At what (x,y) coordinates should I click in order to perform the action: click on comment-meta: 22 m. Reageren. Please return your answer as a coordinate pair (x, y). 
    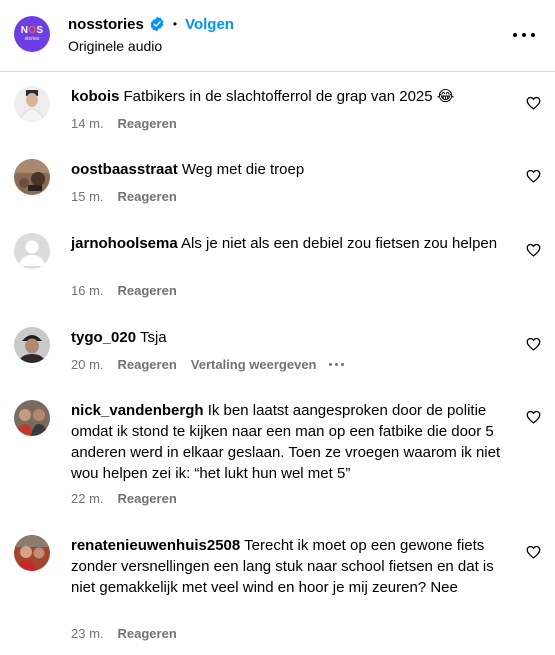
    Looking at the image, I should click on (124, 498).